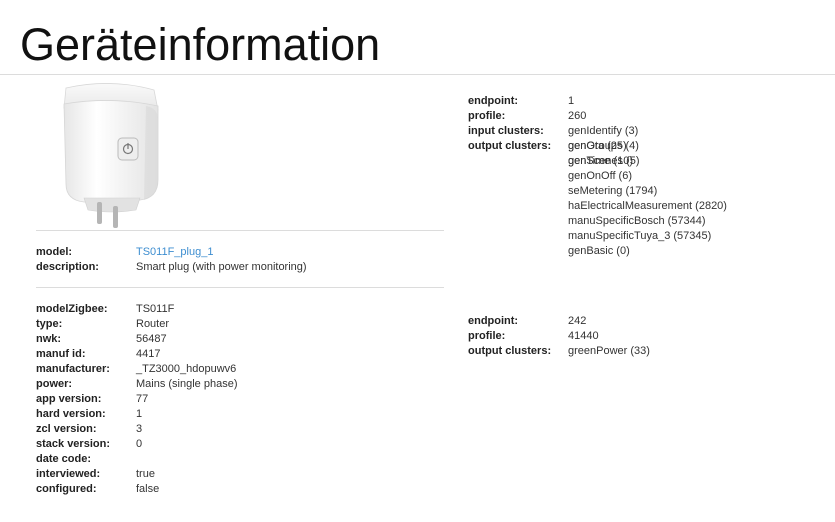 The height and width of the screenshot is (522, 835). I want to click on info-row: modelZigbee: TS011F, so click(240, 309).